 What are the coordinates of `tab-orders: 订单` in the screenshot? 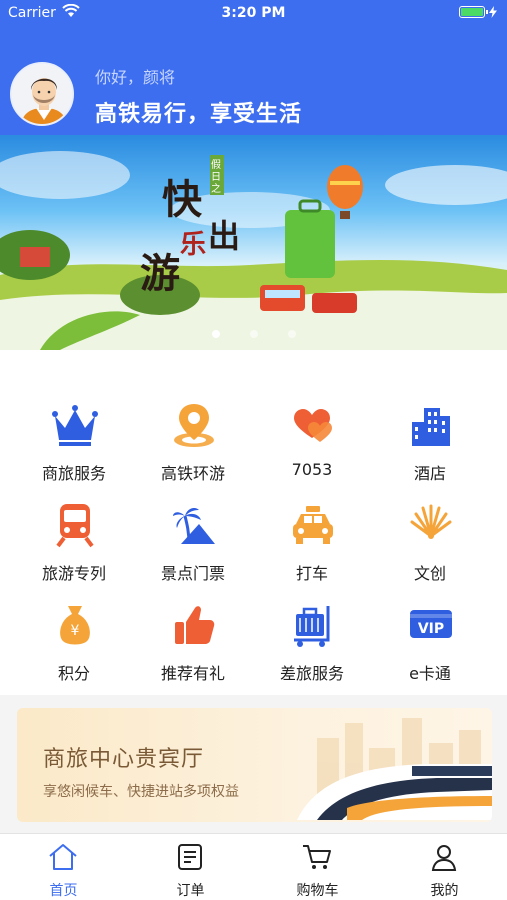 It's located at (190, 867).